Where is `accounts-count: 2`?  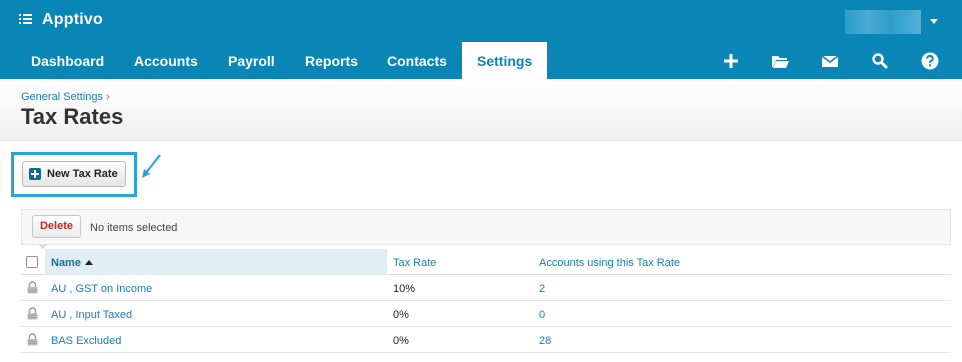 accounts-count: 2 is located at coordinates (542, 289).